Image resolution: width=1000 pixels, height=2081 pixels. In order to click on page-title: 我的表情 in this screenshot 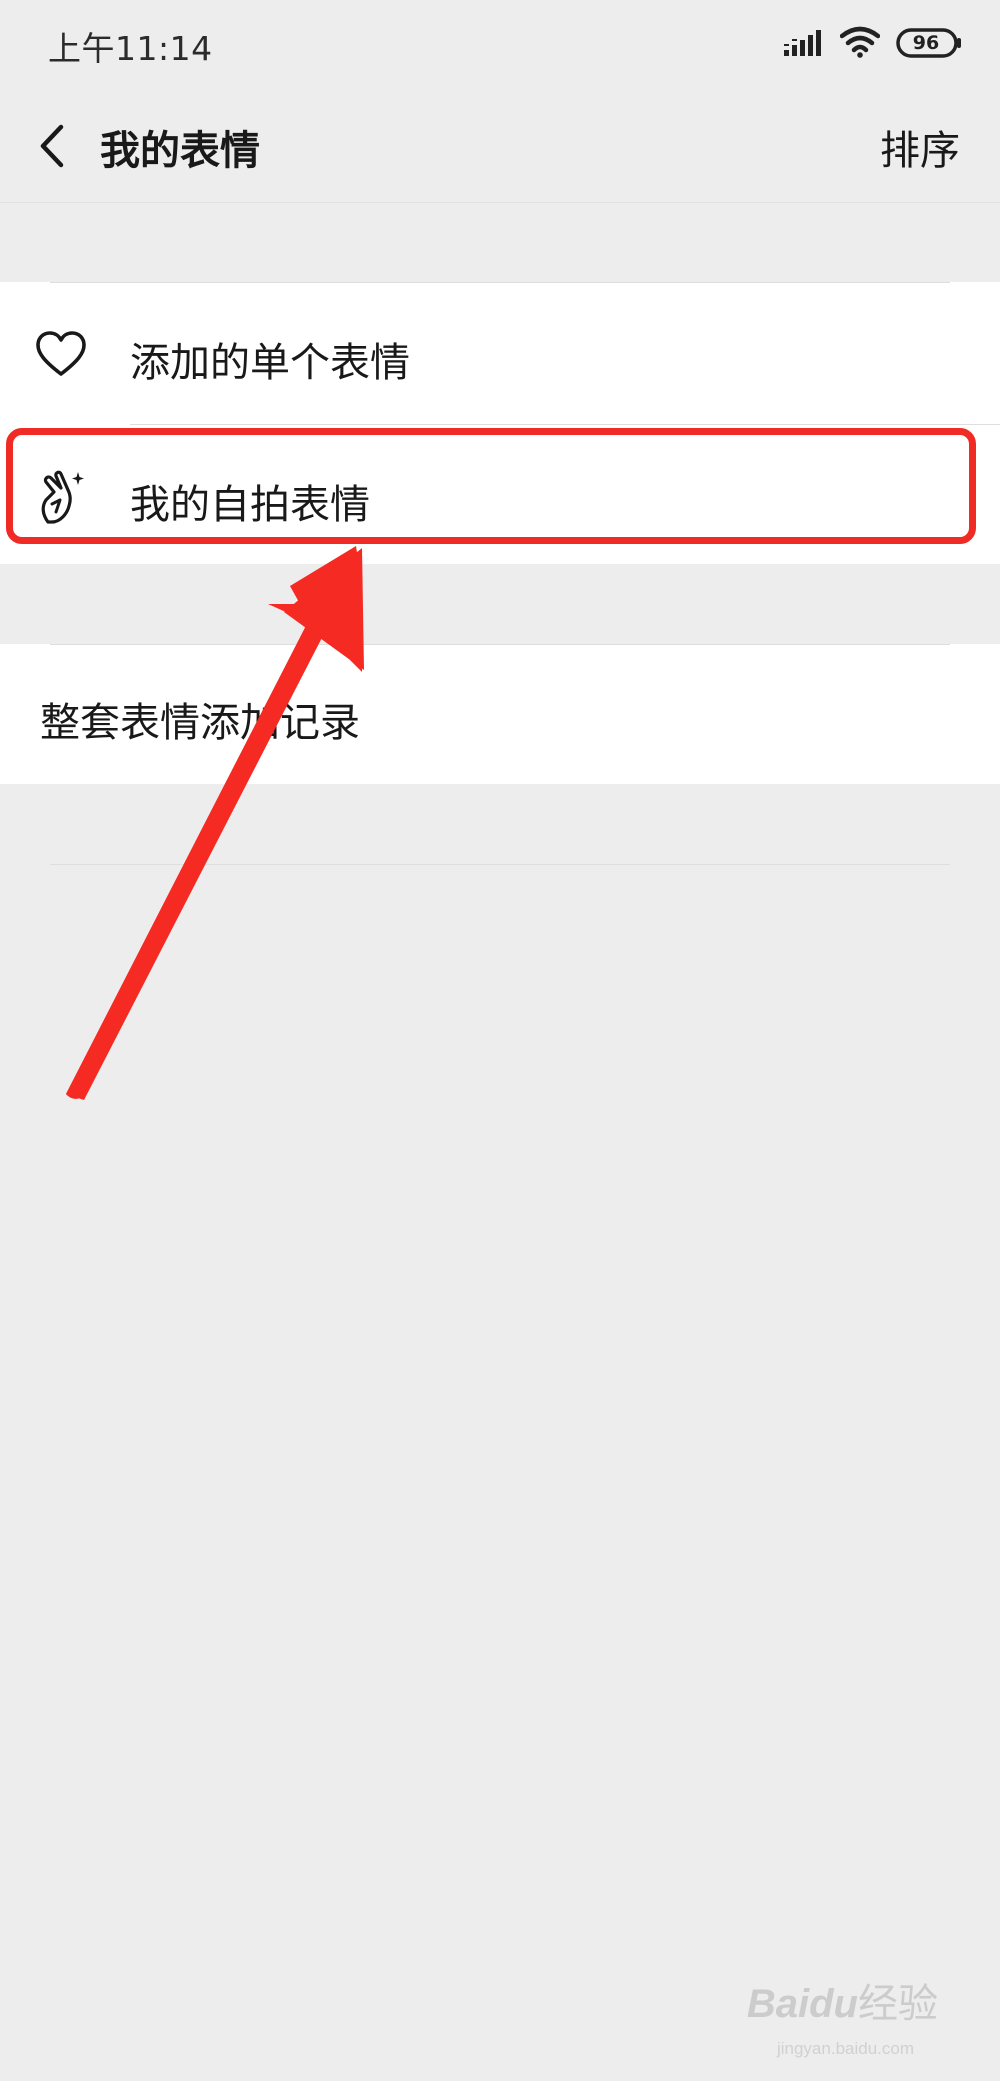, I will do `click(180, 151)`.